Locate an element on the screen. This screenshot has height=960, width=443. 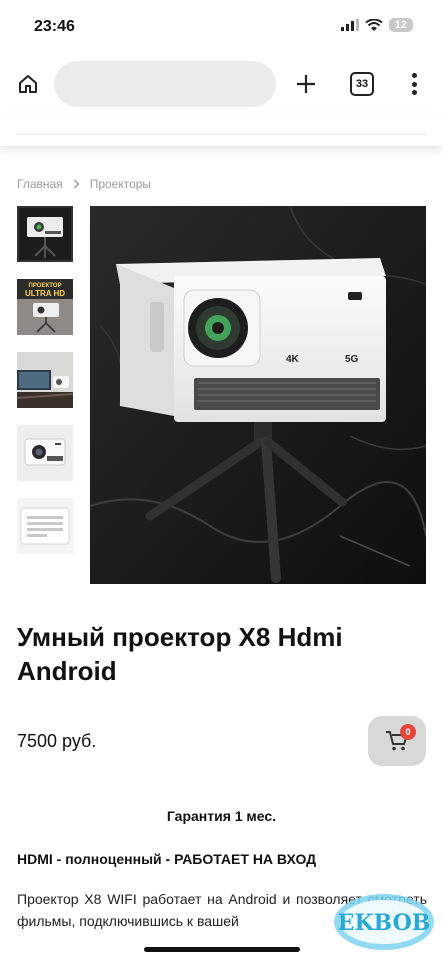
chevron-right-icon is located at coordinates (76, 184).